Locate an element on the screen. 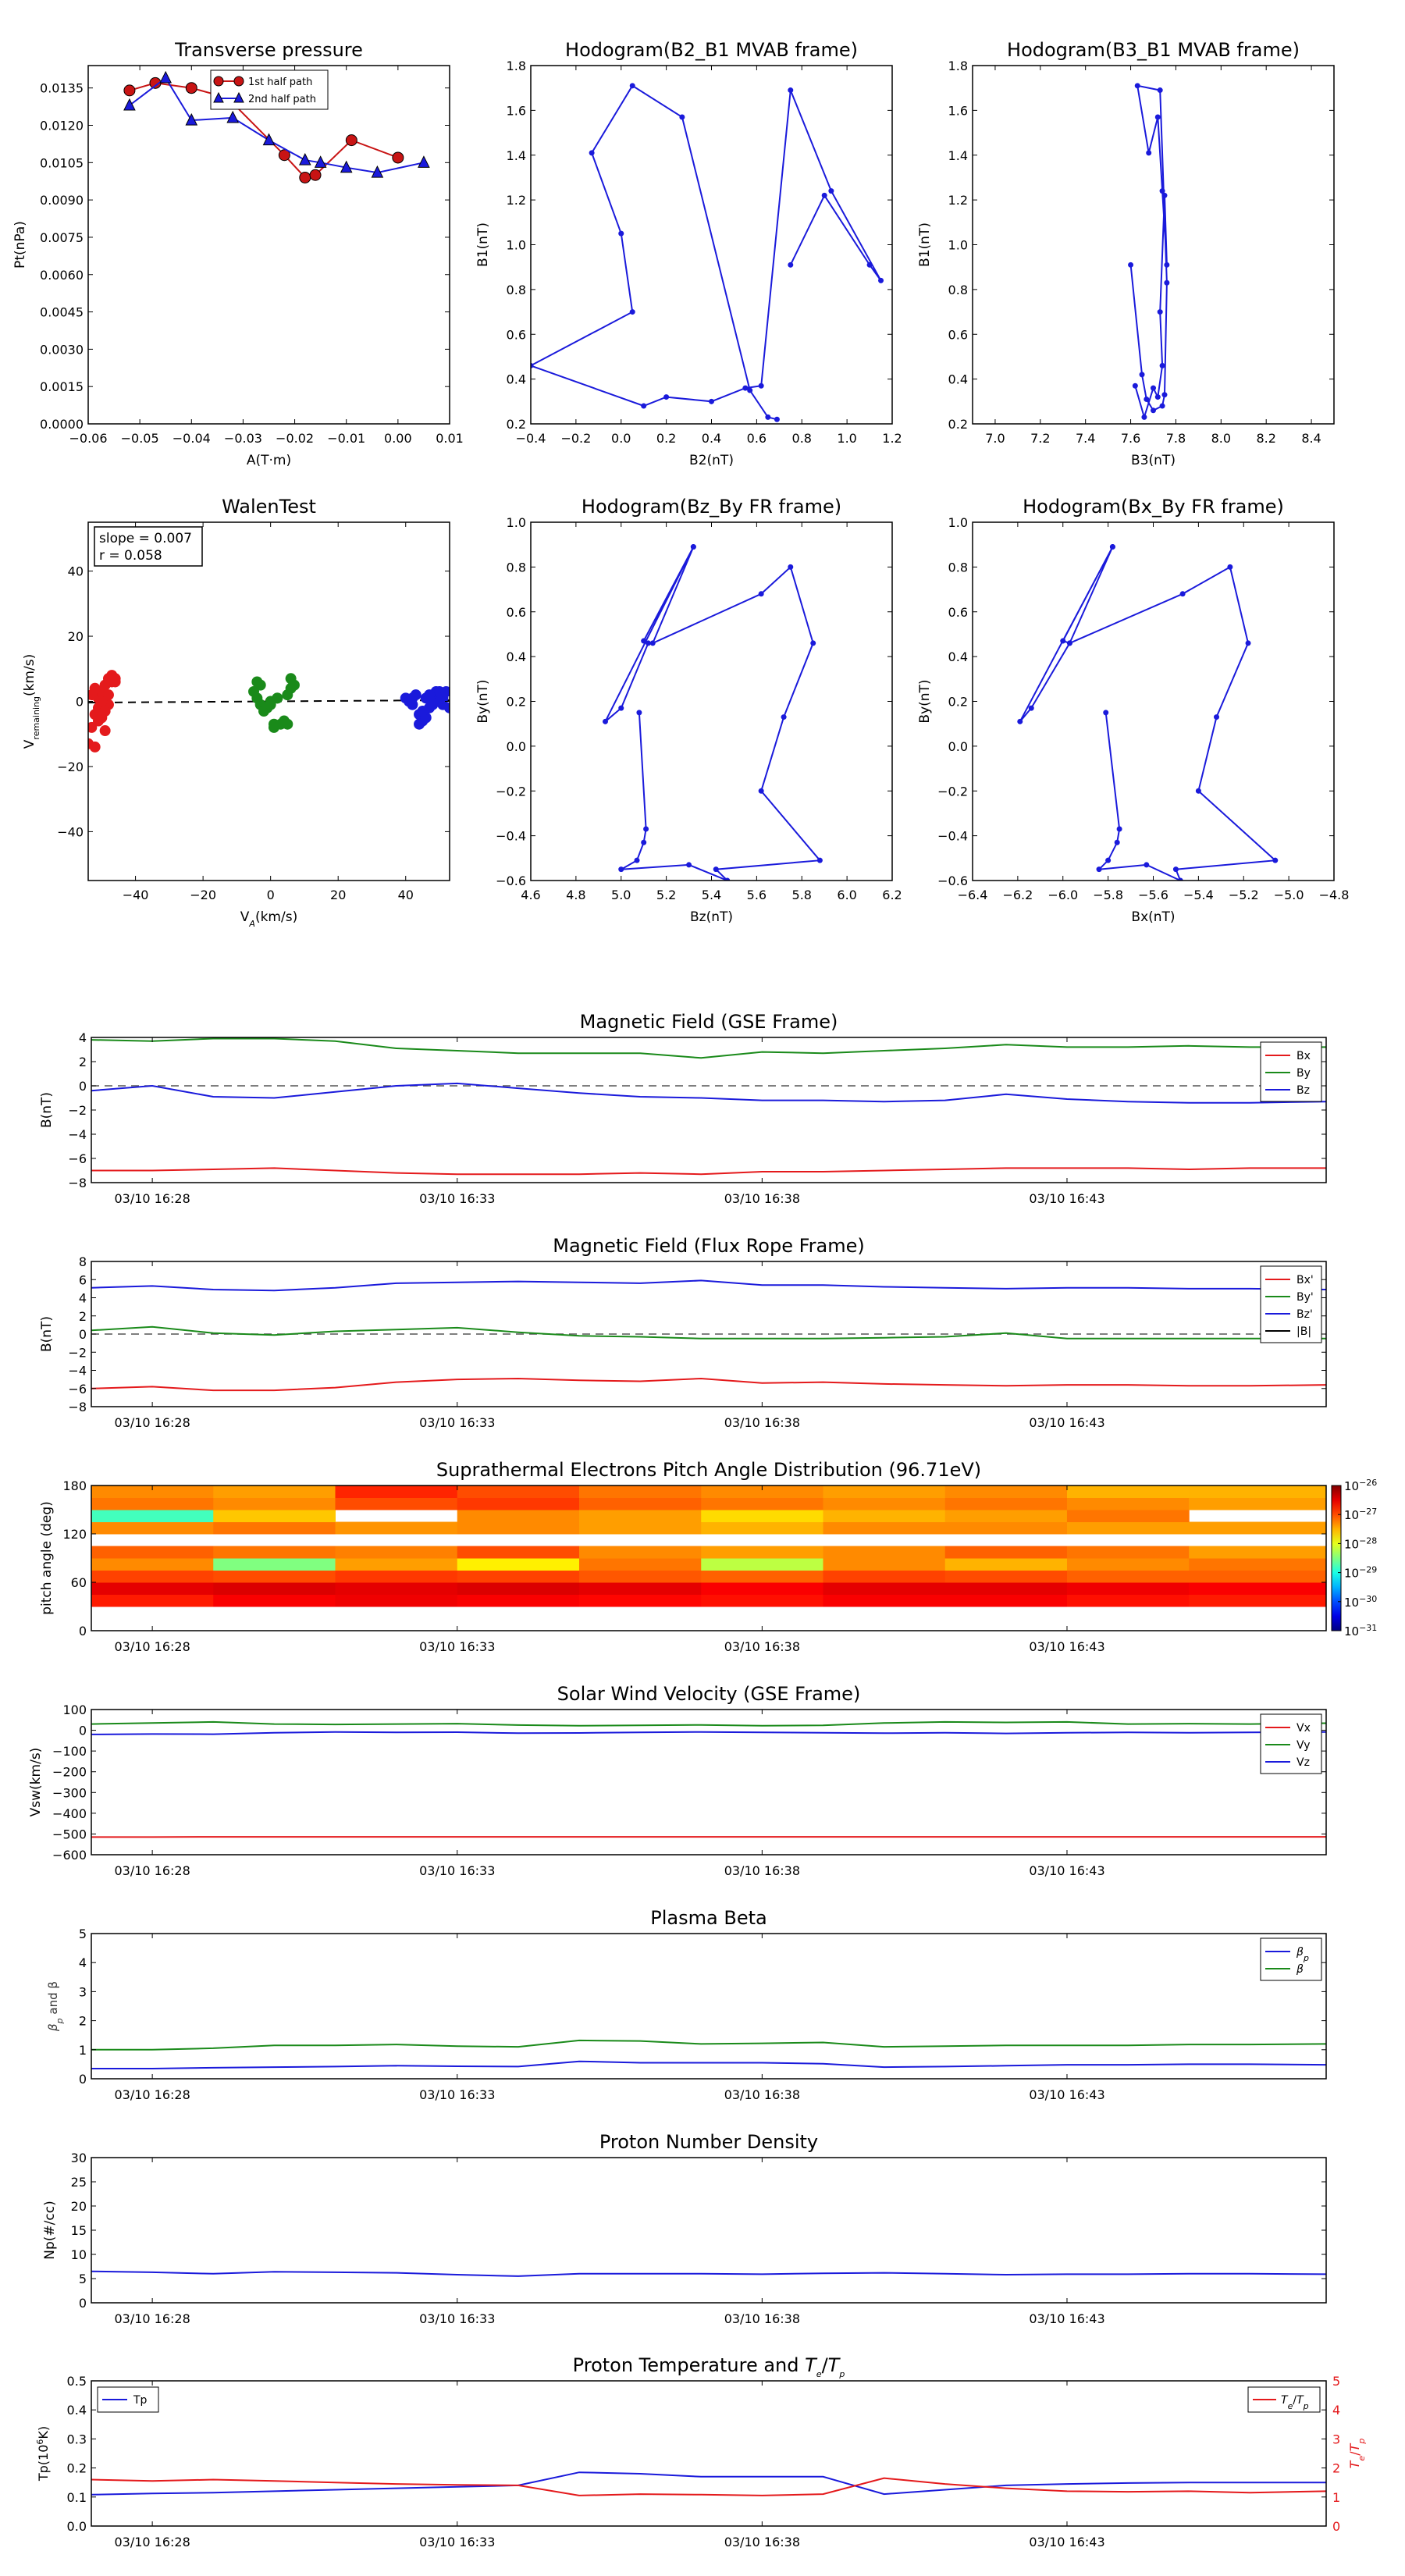 The height and width of the screenshot is (2576, 1405). x-tick-label: 0.4 is located at coordinates (712, 439).